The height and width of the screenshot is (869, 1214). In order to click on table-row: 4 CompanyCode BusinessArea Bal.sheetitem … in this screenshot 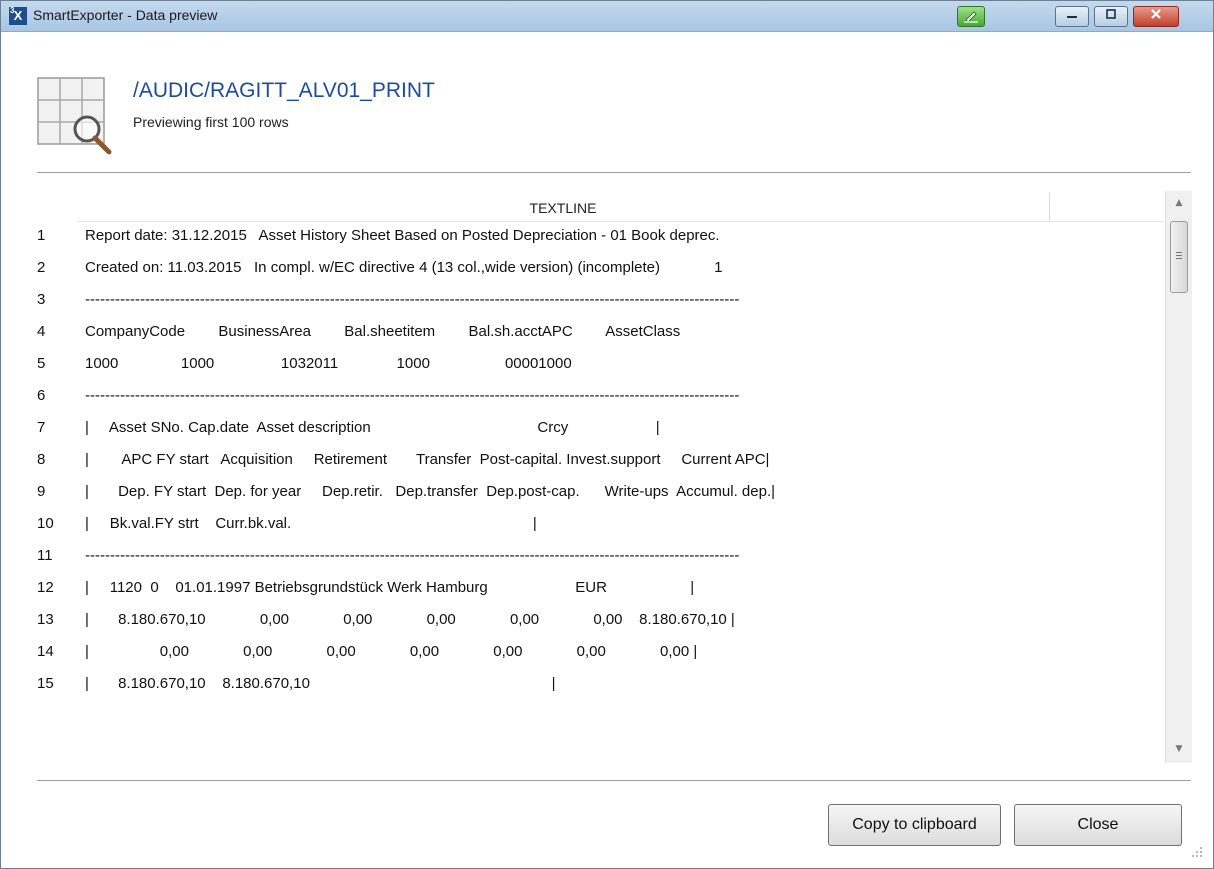, I will do `click(601, 333)`.